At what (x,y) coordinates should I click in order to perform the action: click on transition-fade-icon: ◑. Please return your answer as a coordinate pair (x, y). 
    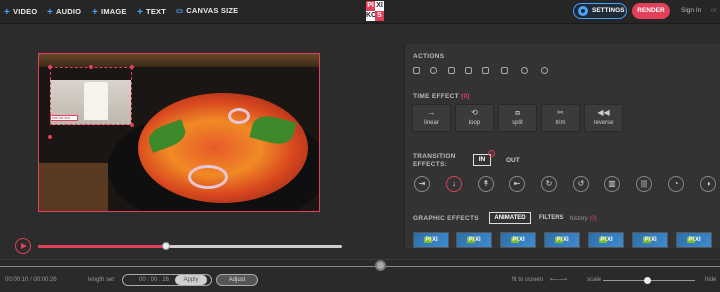
    Looking at the image, I should click on (708, 184).